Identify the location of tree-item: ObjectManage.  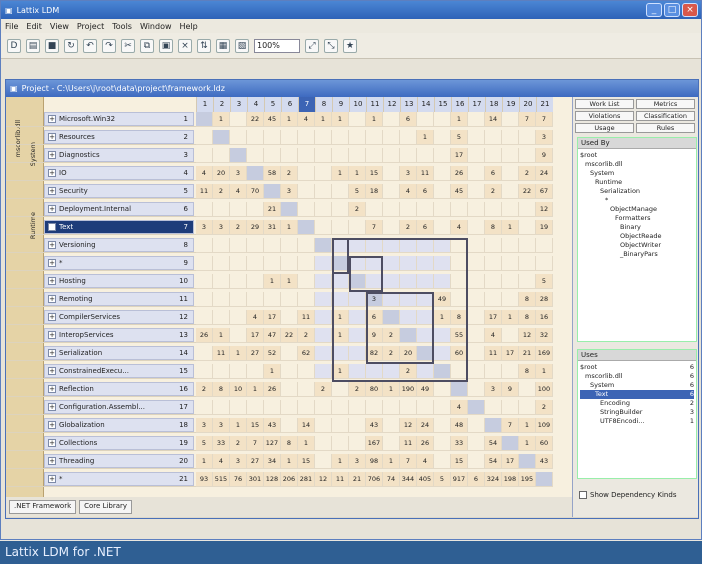
(637, 209).